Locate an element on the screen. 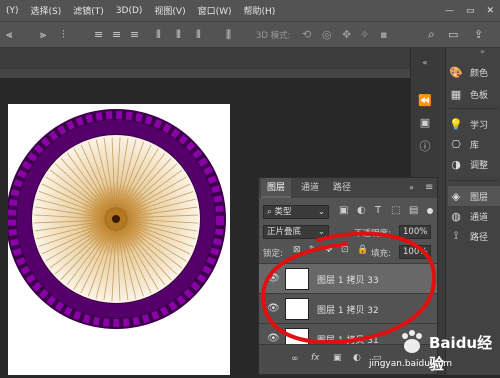  align-center-icon: ⫸ is located at coordinates (43, 35).